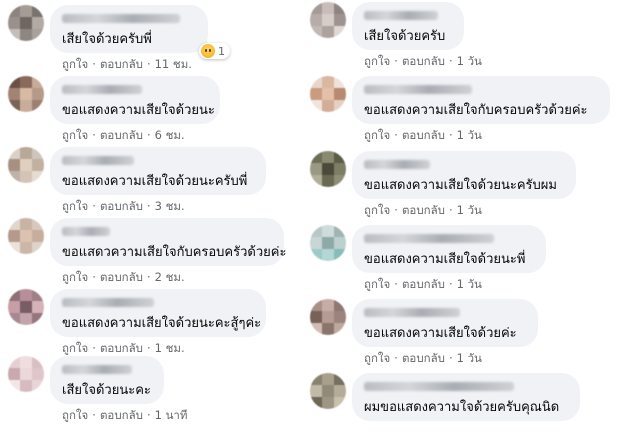 This screenshot has width=640, height=437. I want to click on comment-item: เสียใจด้วยนะคะ ถูกใจ · ตอบกลับ · 1 นาที, so click(158, 389).